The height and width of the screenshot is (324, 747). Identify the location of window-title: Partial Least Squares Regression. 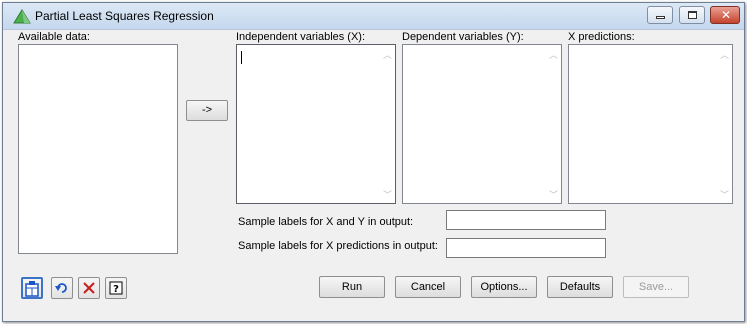
(124, 16).